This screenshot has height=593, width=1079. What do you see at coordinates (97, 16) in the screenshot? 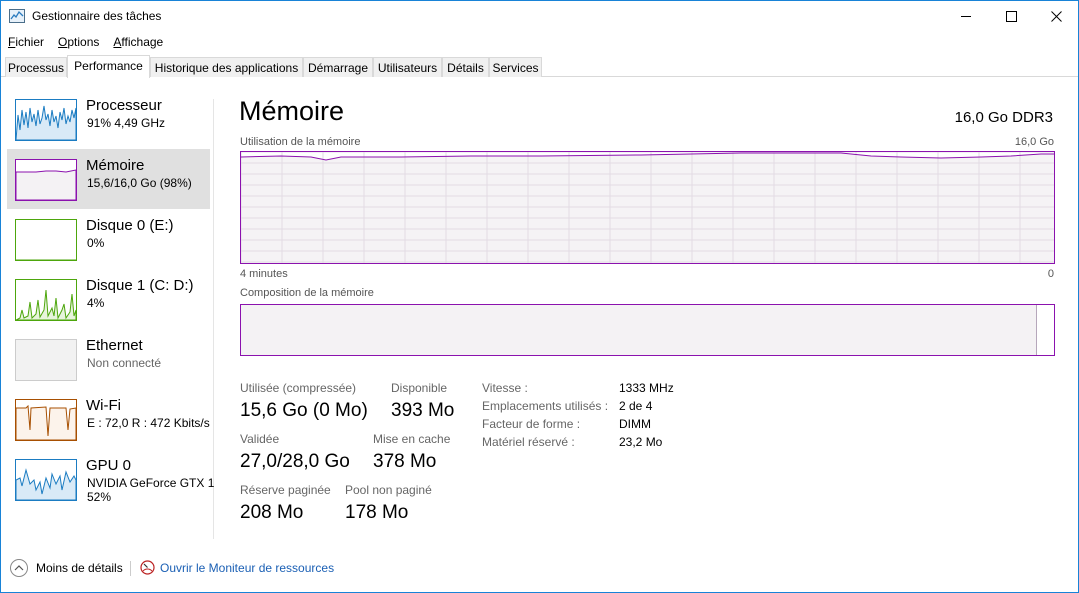
I see `window-title: Gestionnaire des tâches` at bounding box center [97, 16].